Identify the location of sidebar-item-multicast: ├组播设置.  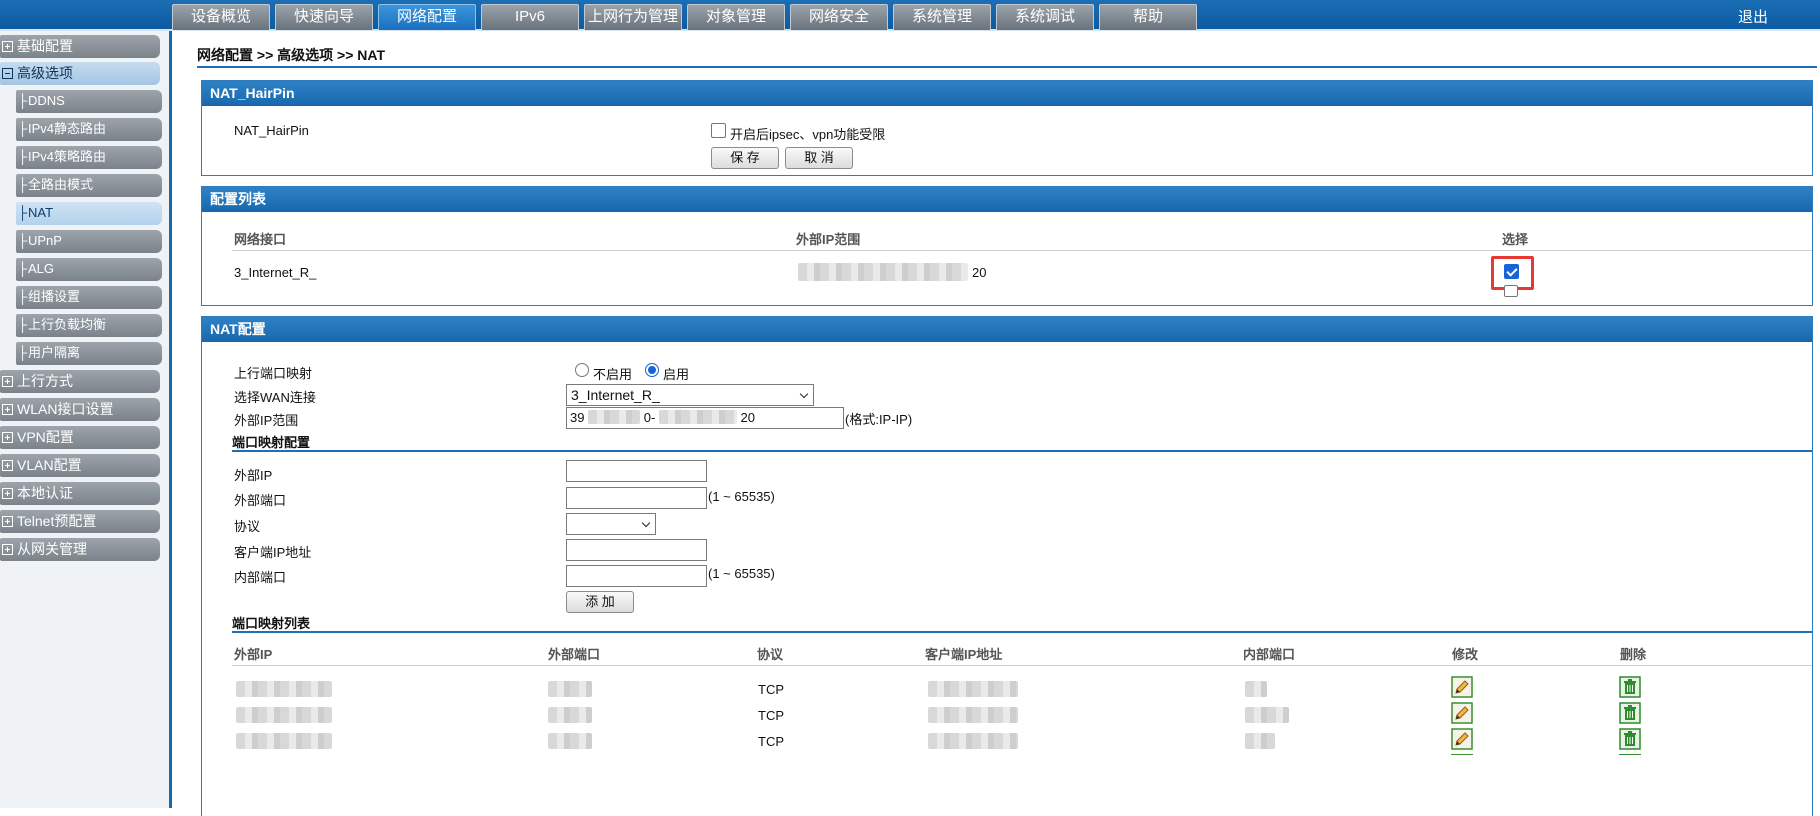
(89, 297).